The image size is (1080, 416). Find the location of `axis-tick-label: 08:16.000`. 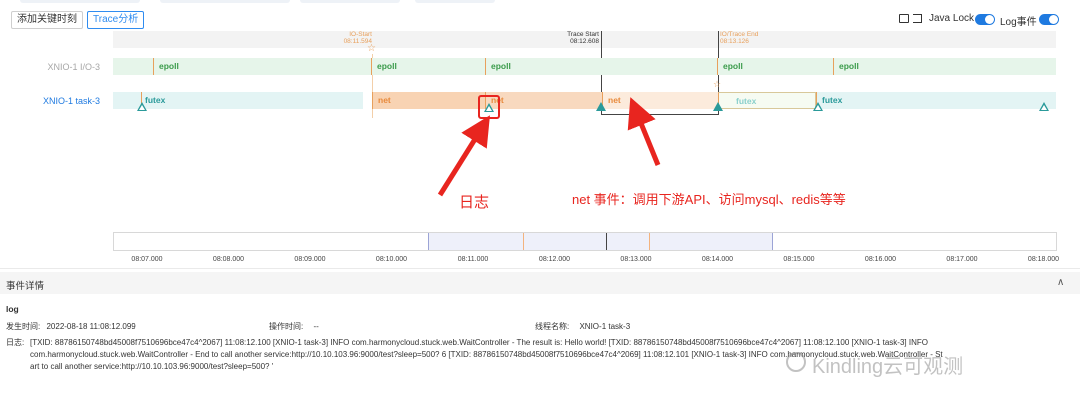

axis-tick-label: 08:16.000 is located at coordinates (880, 259).